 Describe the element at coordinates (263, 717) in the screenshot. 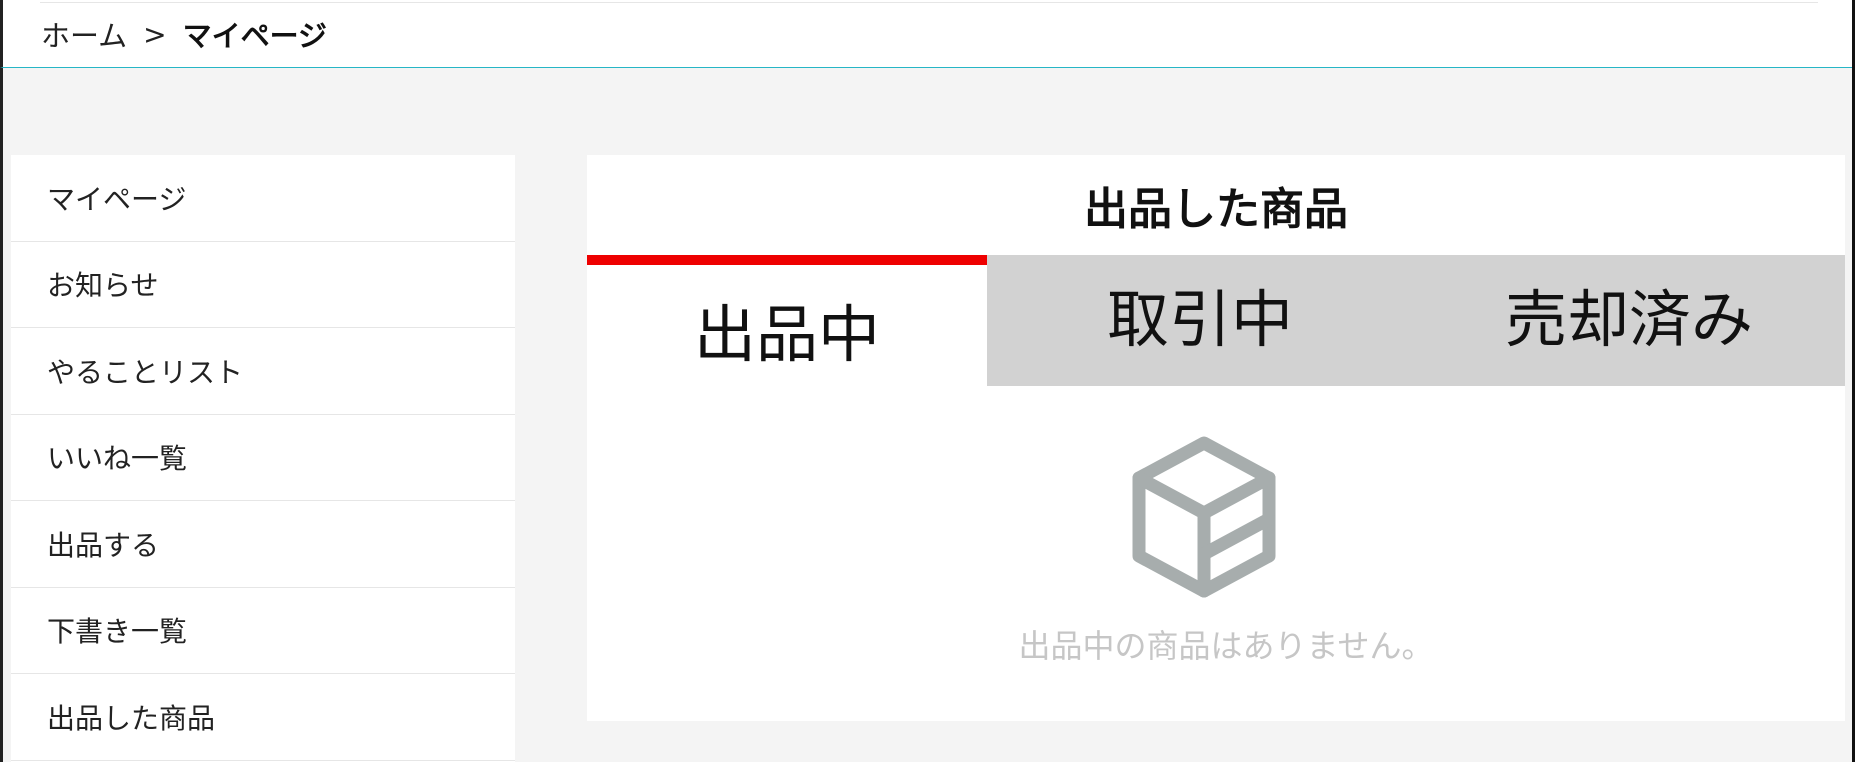

I see `sidebar-item-listed-items: 出品した商品` at that location.